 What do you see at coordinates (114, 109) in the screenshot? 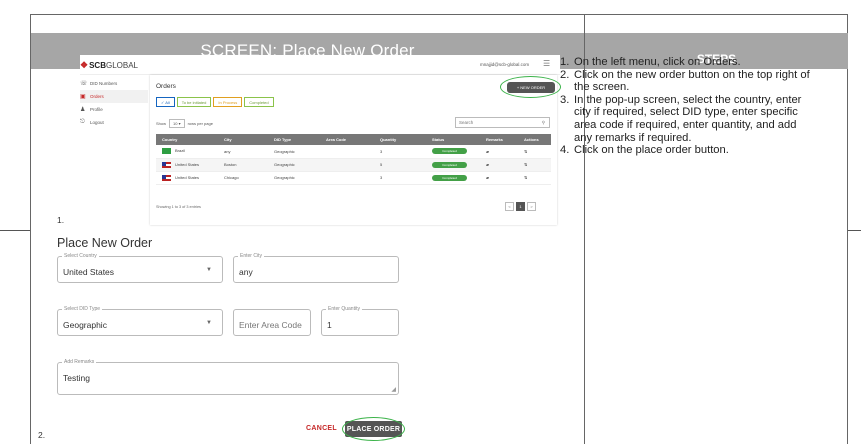
I see `sidebar-item-profile: ♟ Profile` at bounding box center [114, 109].